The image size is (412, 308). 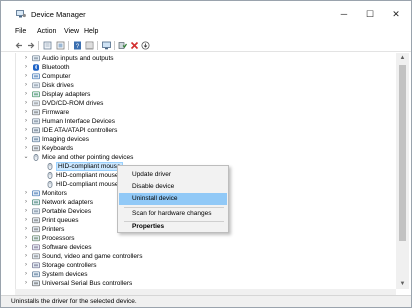 What do you see at coordinates (173, 227) in the screenshot?
I see `context-menu-properties: Properties` at bounding box center [173, 227].